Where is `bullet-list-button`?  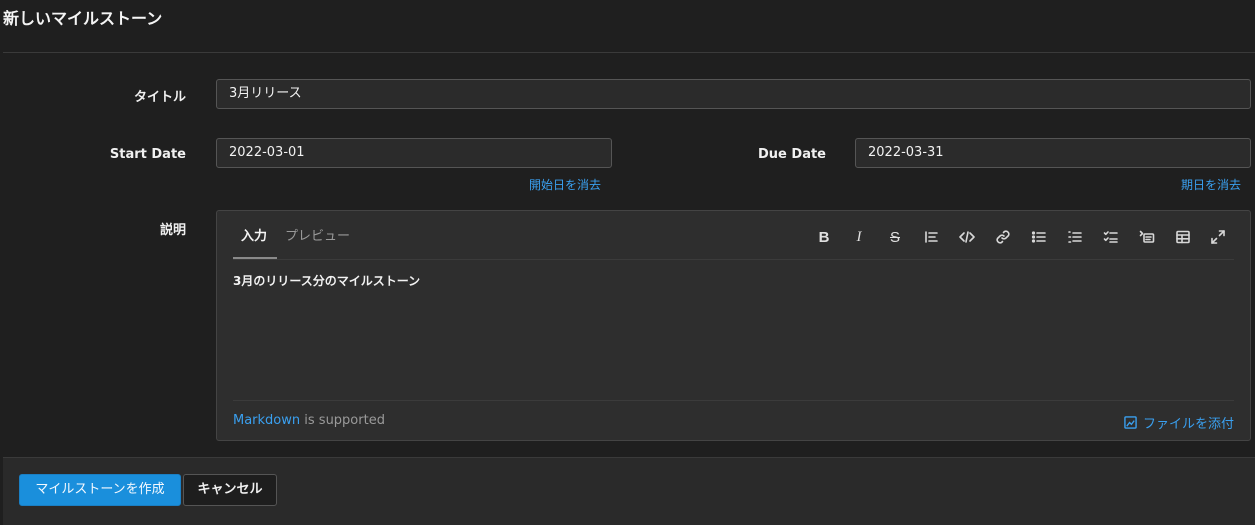 bullet-list-button is located at coordinates (1039, 237).